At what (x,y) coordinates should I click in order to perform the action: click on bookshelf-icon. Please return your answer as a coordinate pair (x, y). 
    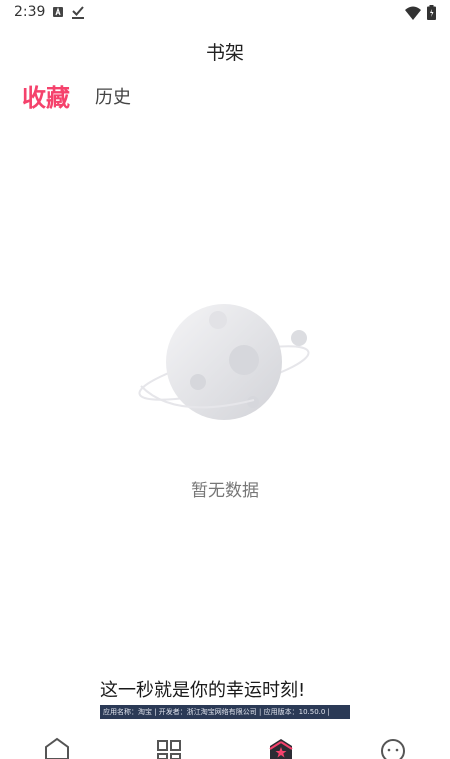
    Looking at the image, I should click on (281, 747).